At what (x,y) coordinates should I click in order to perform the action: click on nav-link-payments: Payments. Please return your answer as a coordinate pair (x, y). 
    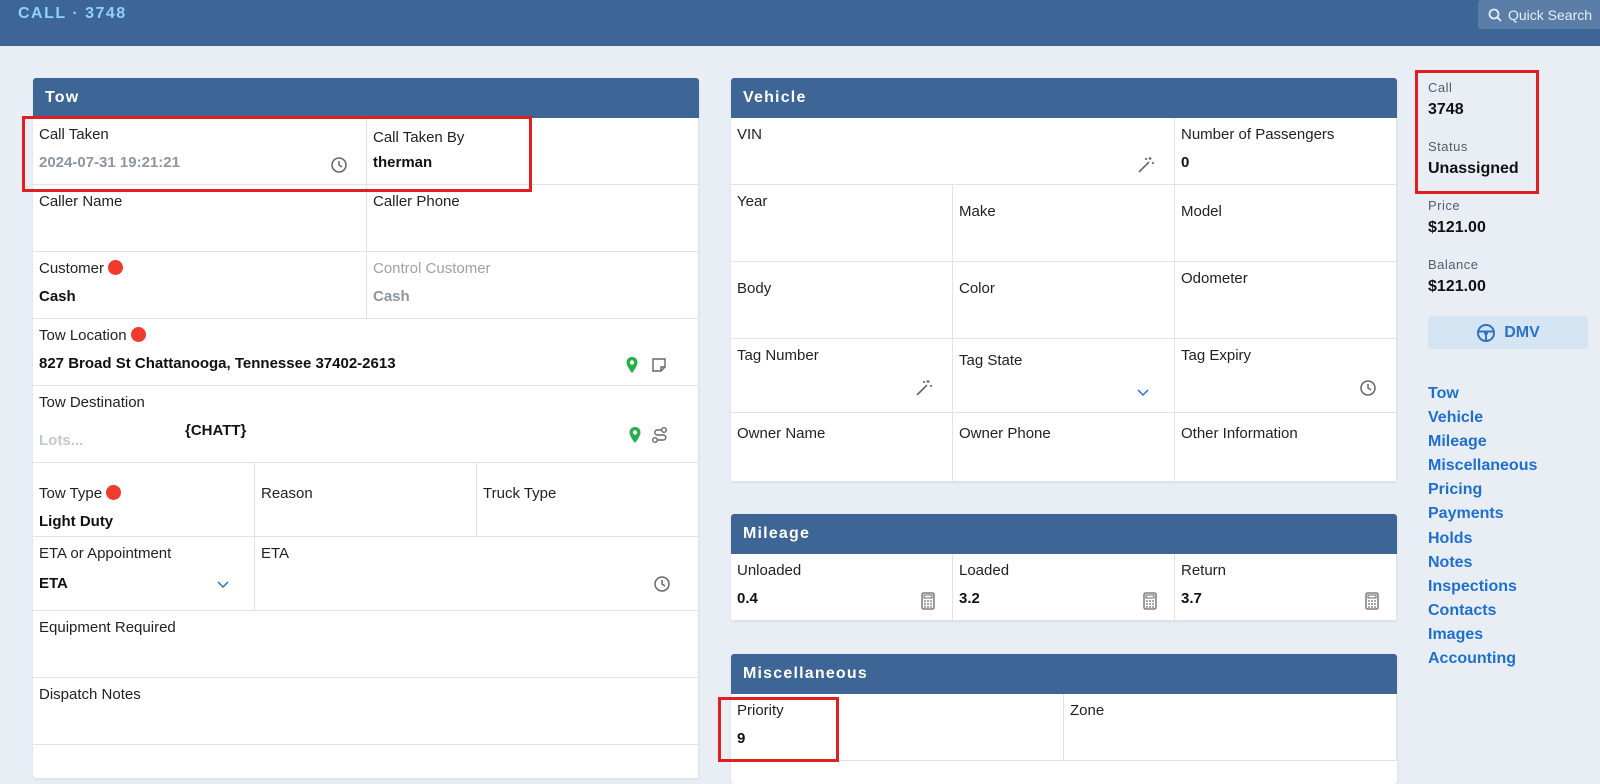
    Looking at the image, I should click on (1482, 514).